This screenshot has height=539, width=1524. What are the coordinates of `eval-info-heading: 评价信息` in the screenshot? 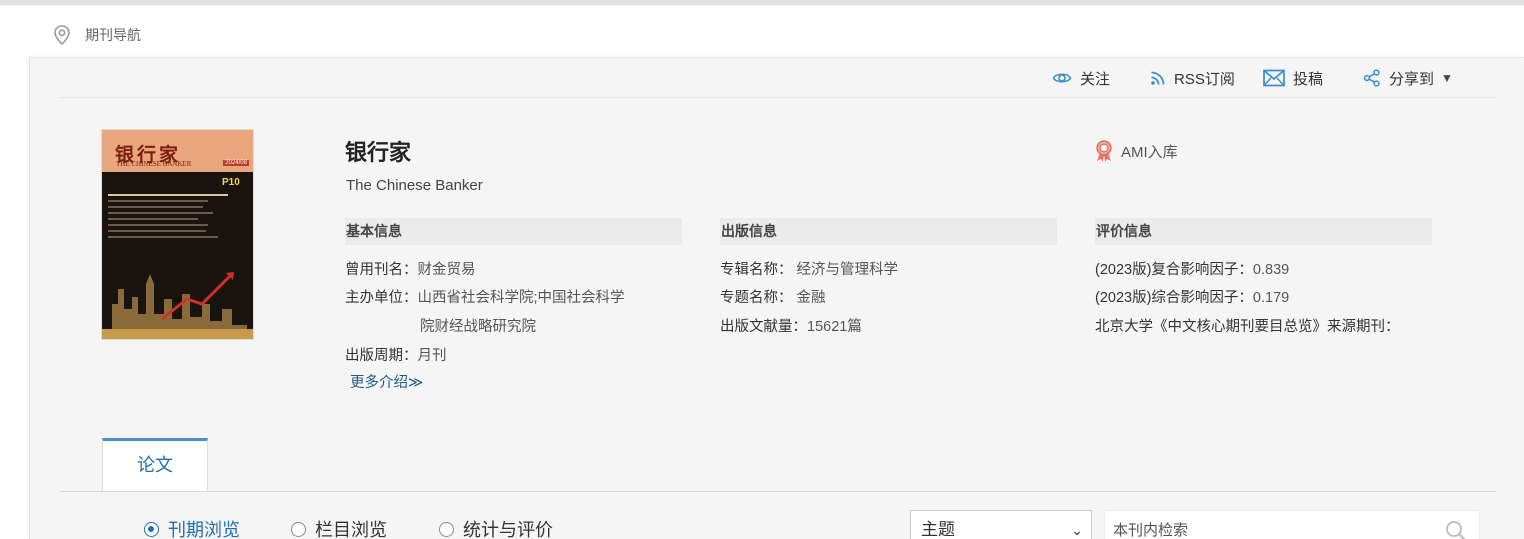 It's located at (1263, 231).